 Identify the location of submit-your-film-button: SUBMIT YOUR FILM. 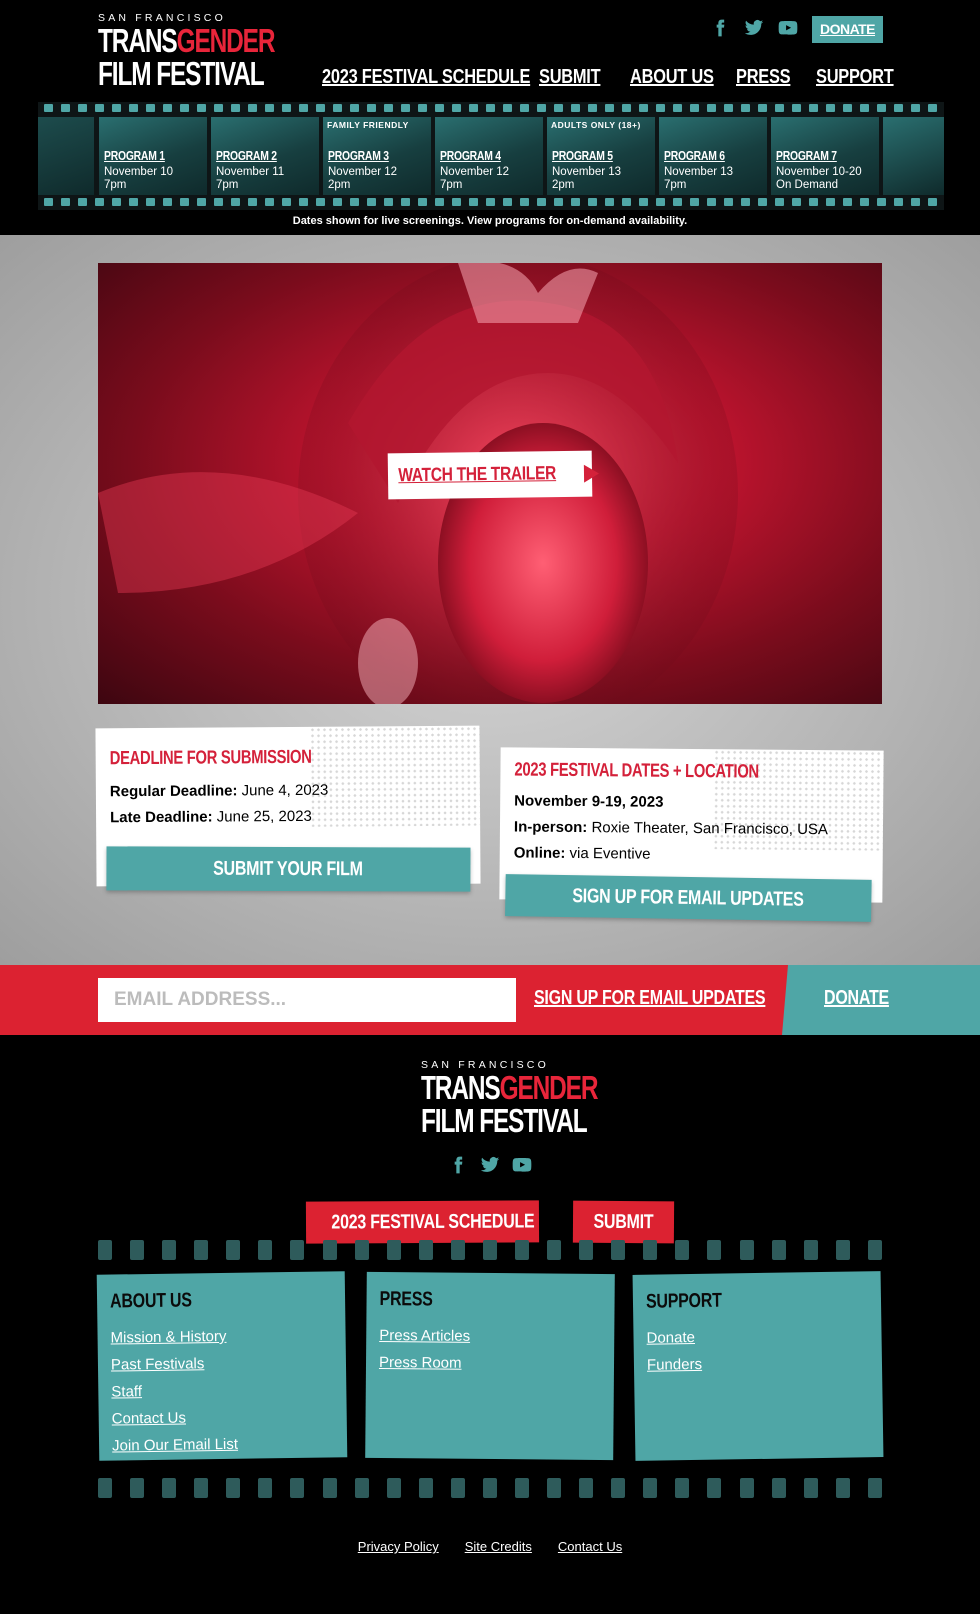
(288, 869).